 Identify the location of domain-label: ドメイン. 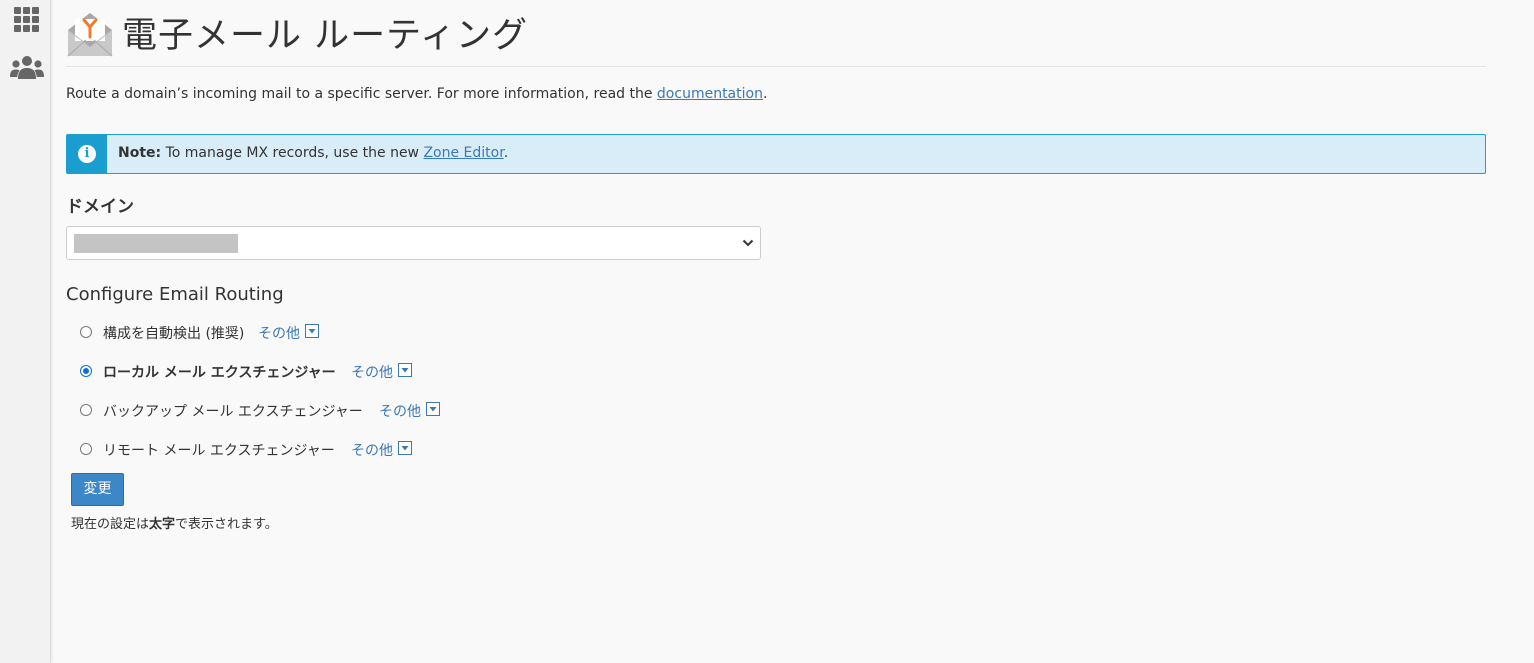
(100, 207).